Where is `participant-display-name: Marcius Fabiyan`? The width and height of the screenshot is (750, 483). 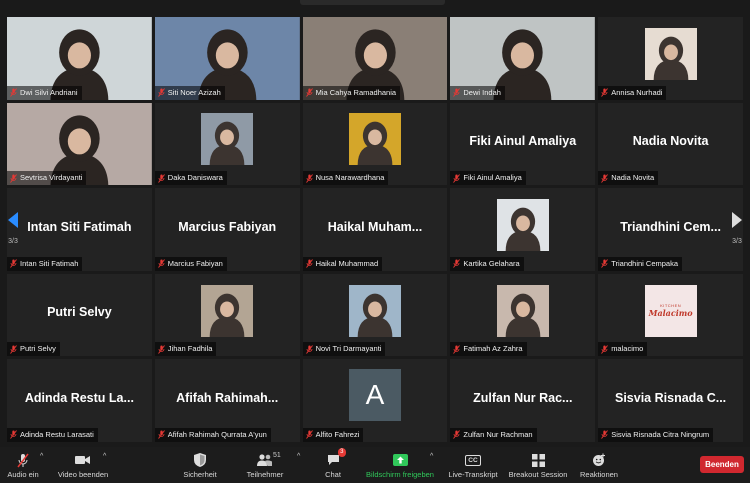 participant-display-name: Marcius Fabiyan is located at coordinates (227, 226).